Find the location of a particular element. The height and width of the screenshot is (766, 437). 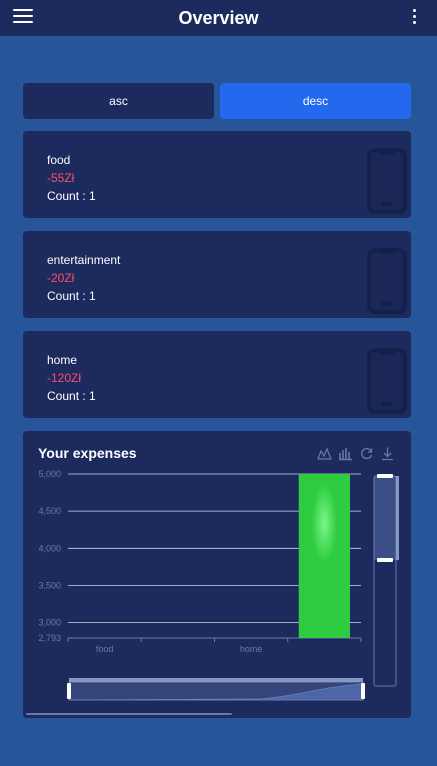

expense-category: home is located at coordinates (62, 360).